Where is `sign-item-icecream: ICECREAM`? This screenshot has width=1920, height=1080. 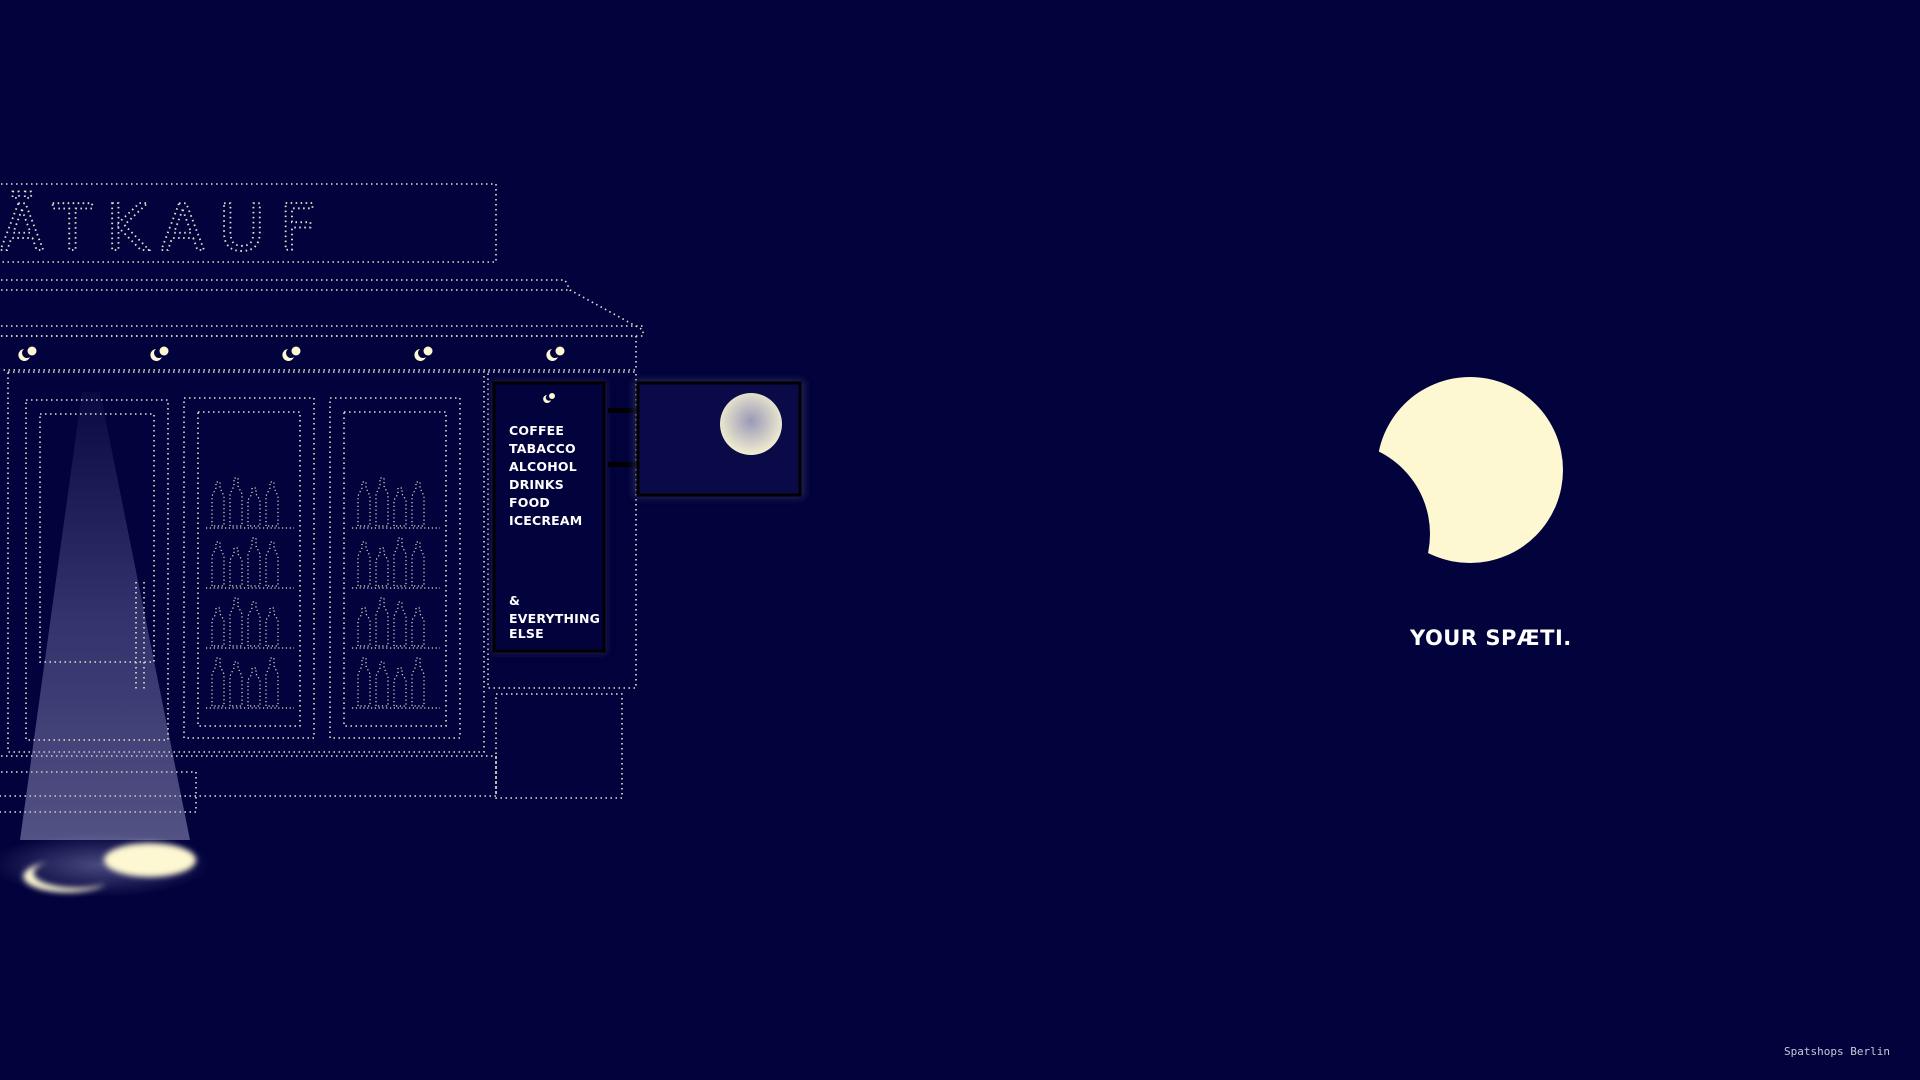 sign-item-icecream: ICECREAM is located at coordinates (545, 520).